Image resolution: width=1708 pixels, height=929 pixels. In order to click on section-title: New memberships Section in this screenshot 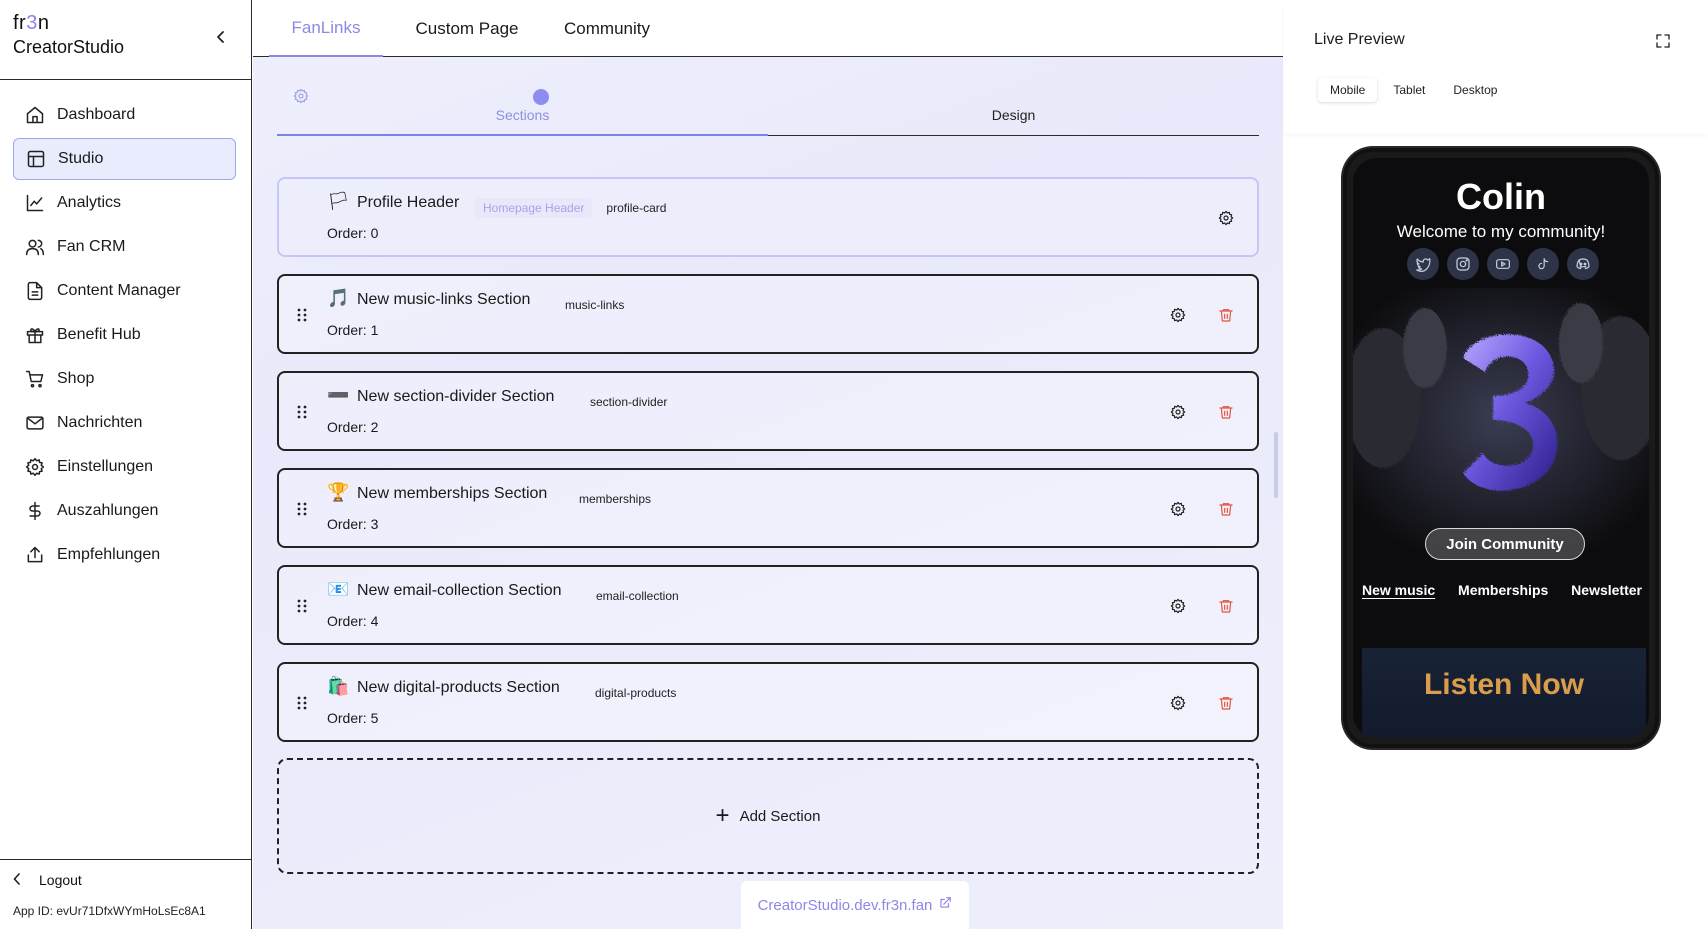, I will do `click(452, 493)`.